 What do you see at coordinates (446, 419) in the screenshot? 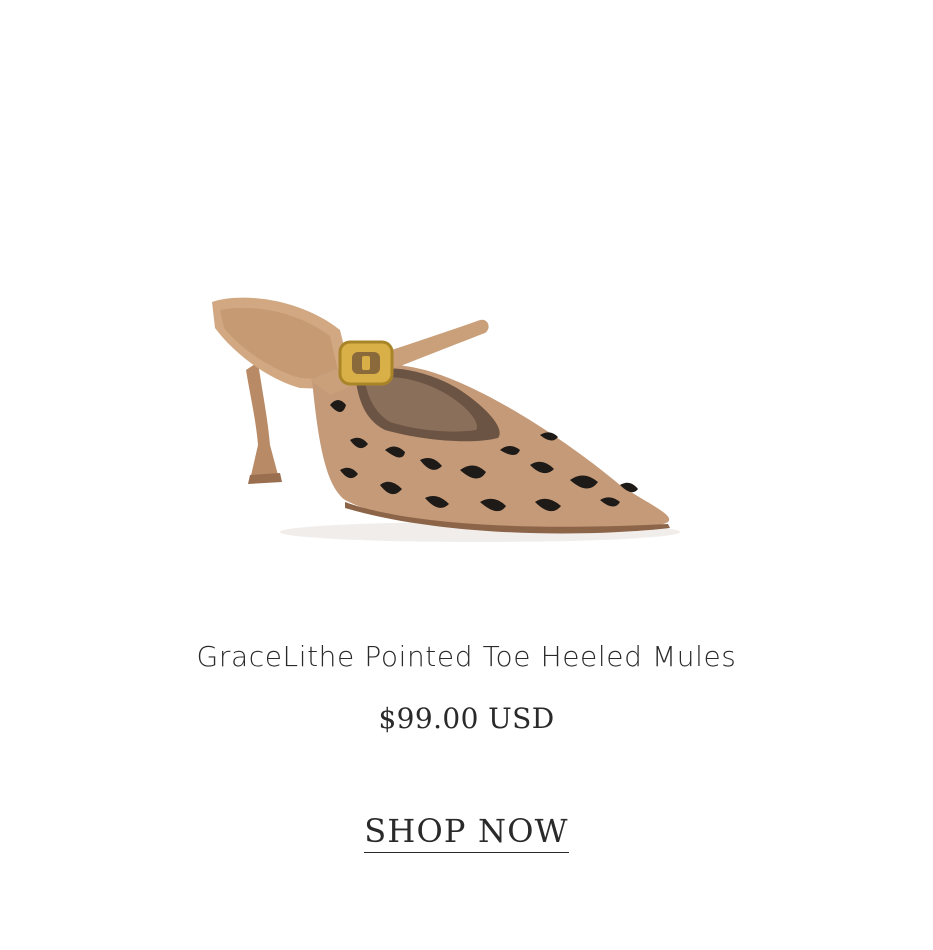
I see `shoe-illustration` at bounding box center [446, 419].